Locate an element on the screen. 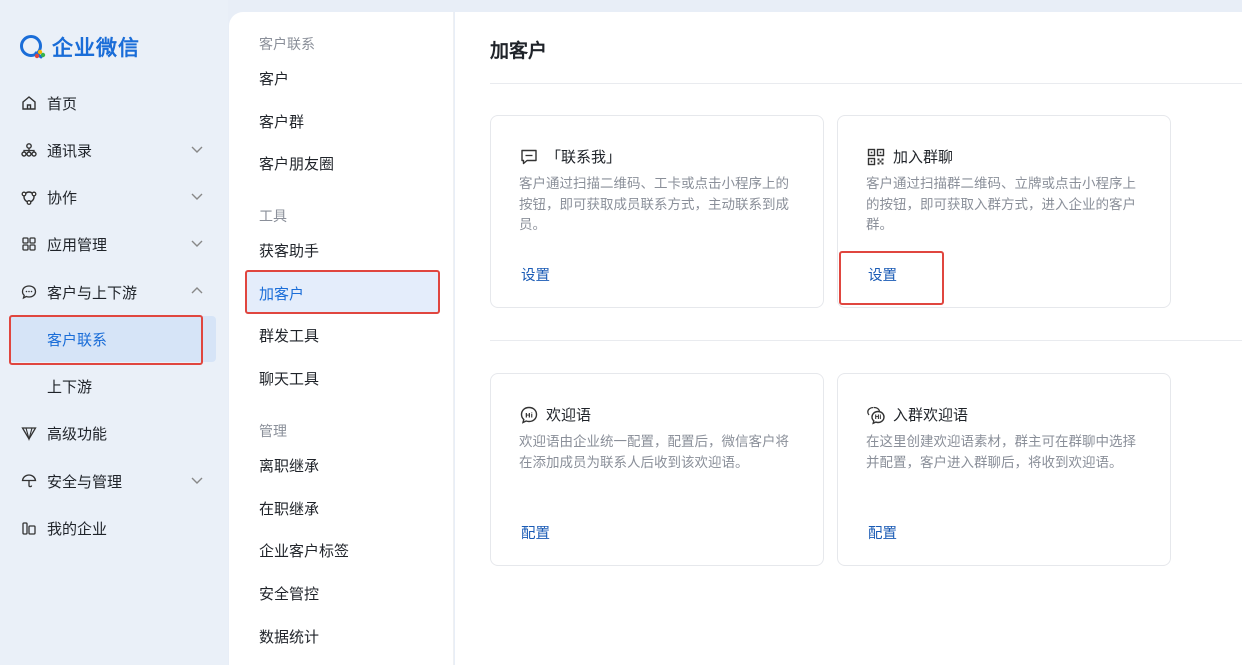  group-title-customer-contact: 客户联系 is located at coordinates (287, 44).